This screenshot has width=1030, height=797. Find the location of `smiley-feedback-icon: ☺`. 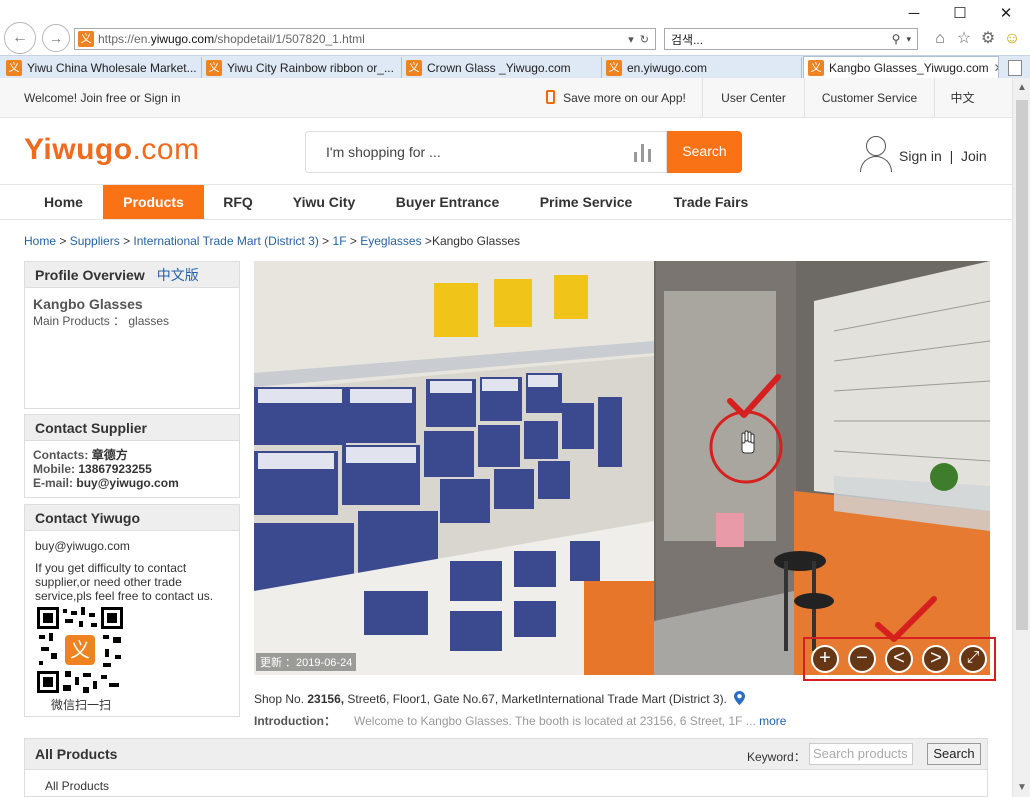

smiley-feedback-icon: ☺ is located at coordinates (1012, 39).